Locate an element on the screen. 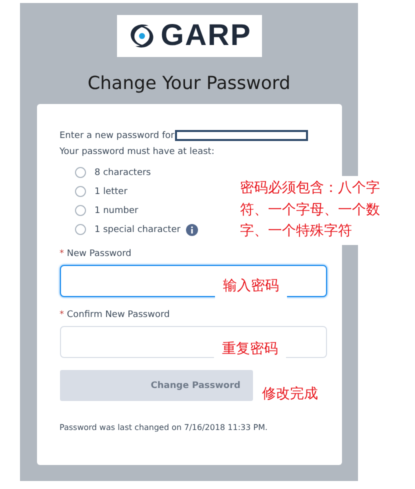  last-changed-text: Password was last changed on 7/16/2018 11:33 PM. is located at coordinates (164, 427).